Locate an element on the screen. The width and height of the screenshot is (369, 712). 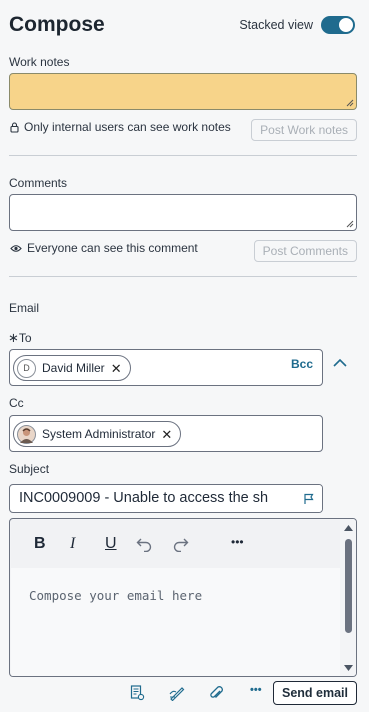
redo-icon is located at coordinates (181, 544).